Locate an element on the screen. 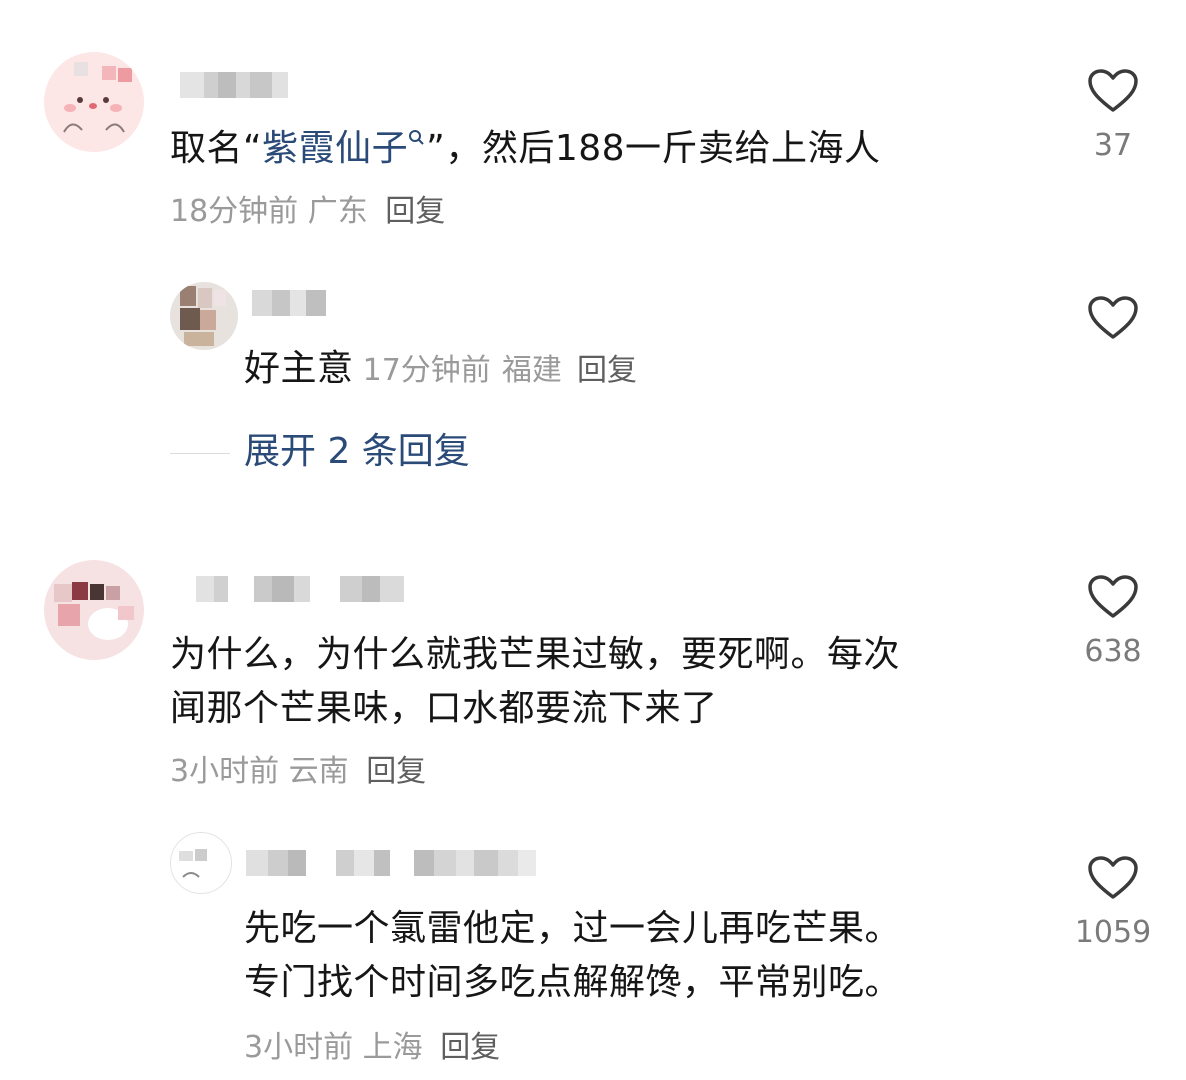  comment-location: 云南 is located at coordinates (318, 771).